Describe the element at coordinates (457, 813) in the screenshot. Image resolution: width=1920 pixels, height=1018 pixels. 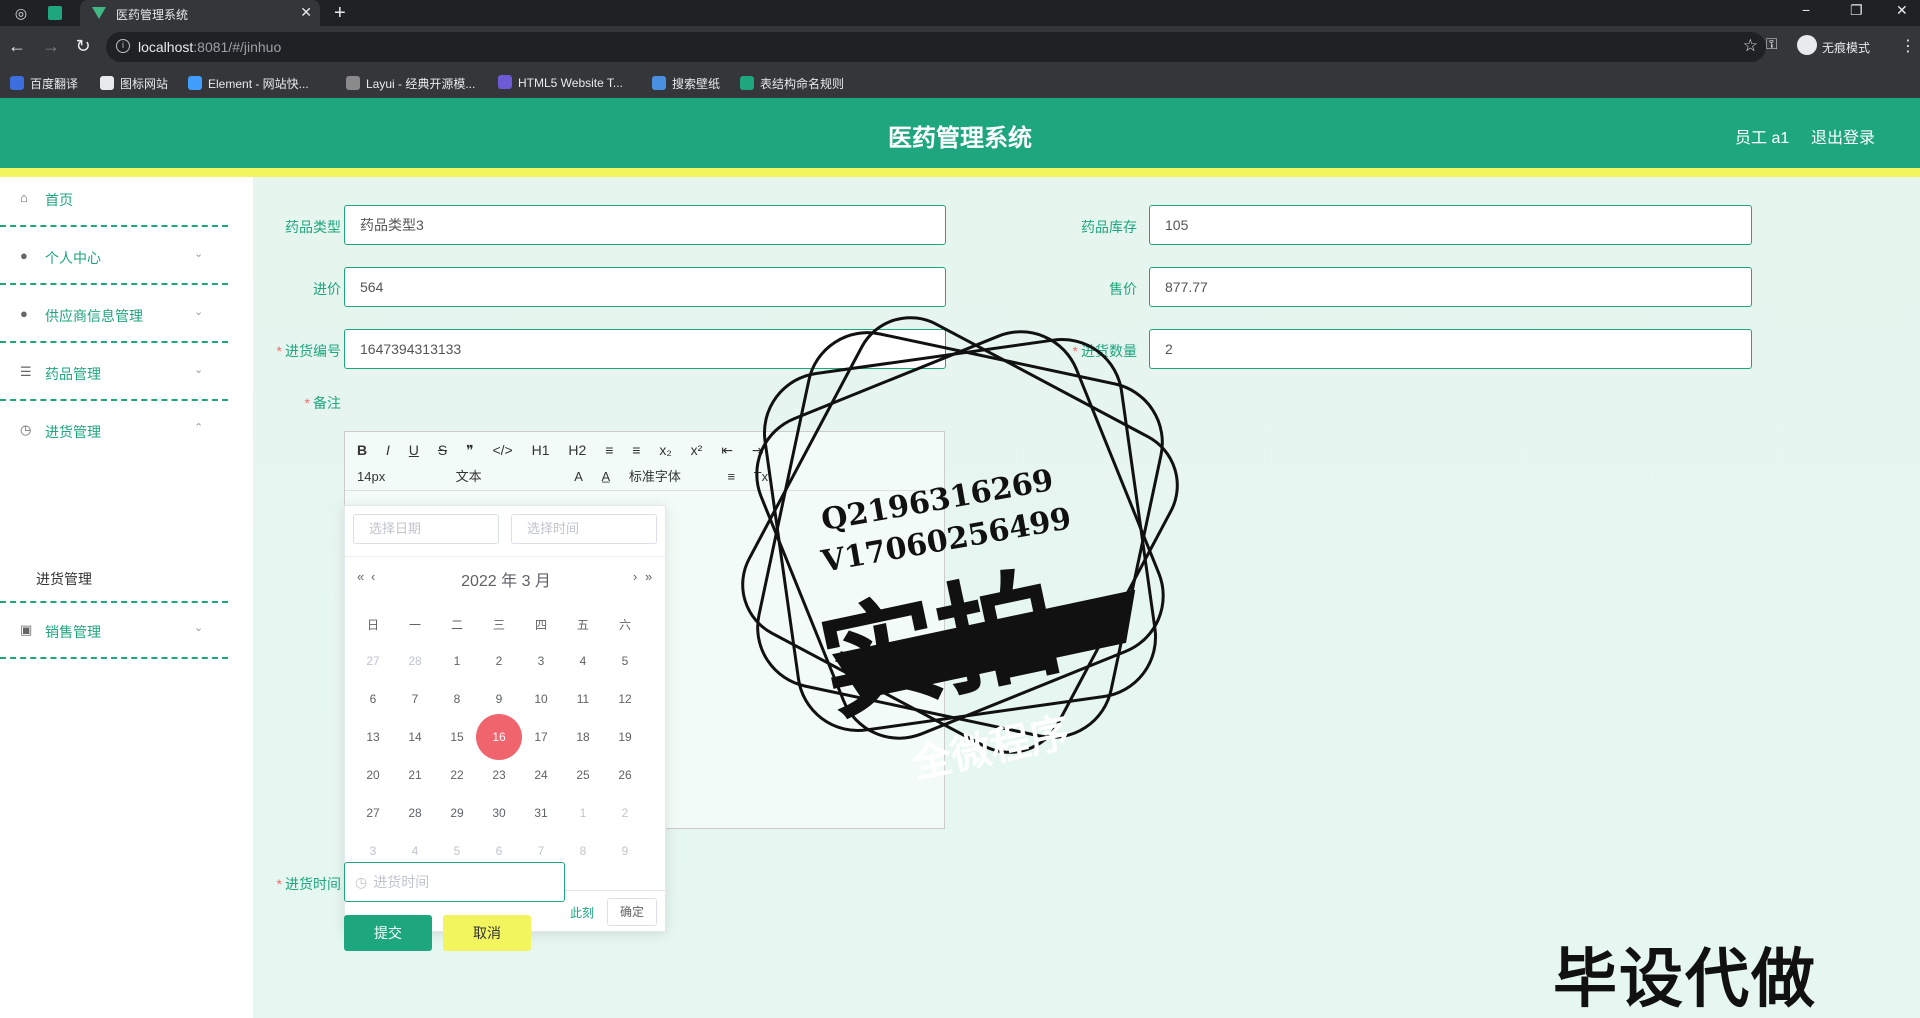
I see `calendar-day: 29` at that location.